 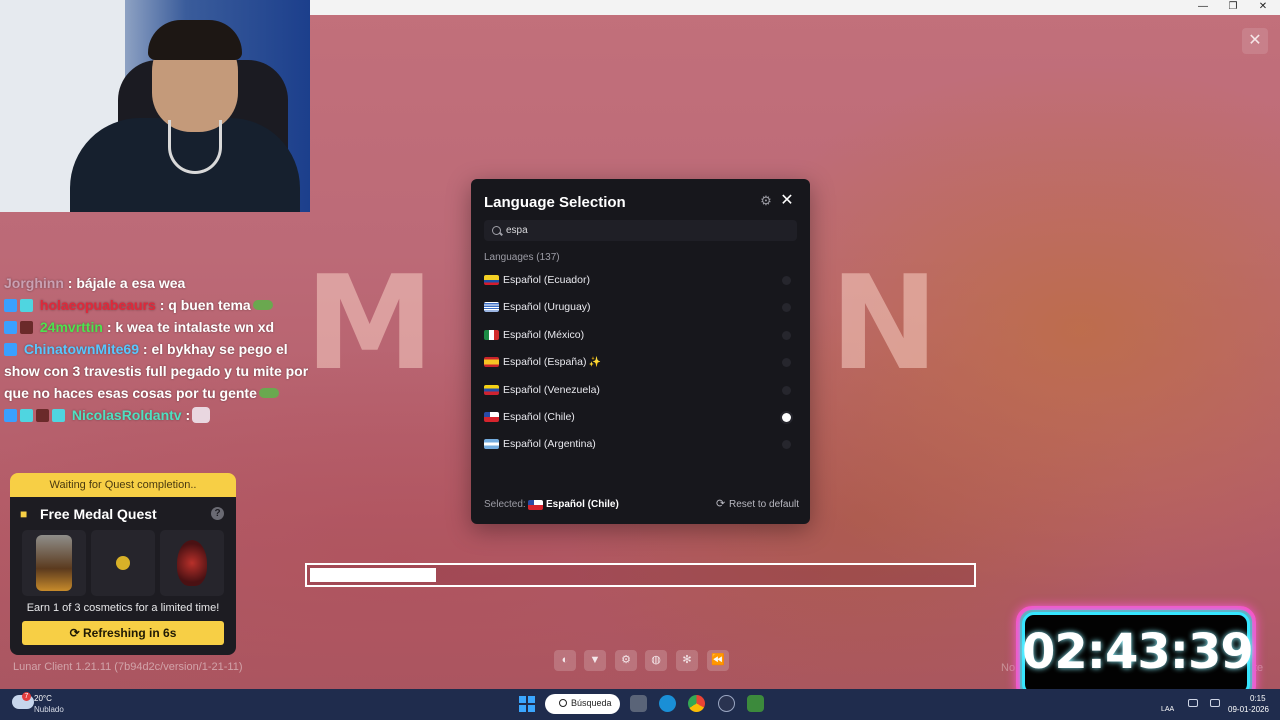 What do you see at coordinates (522, 257) in the screenshot?
I see `language-count: Languages (137)` at bounding box center [522, 257].